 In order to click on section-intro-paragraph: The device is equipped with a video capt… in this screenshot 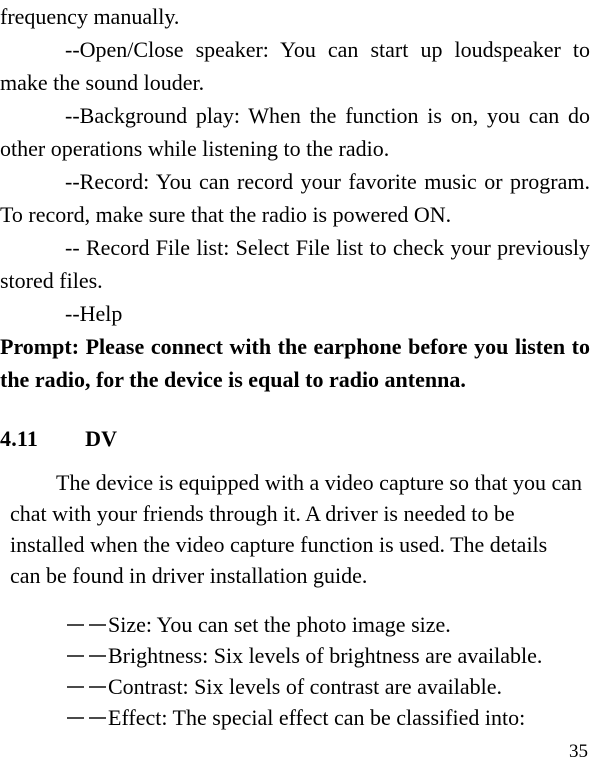, I will do `click(296, 529)`.